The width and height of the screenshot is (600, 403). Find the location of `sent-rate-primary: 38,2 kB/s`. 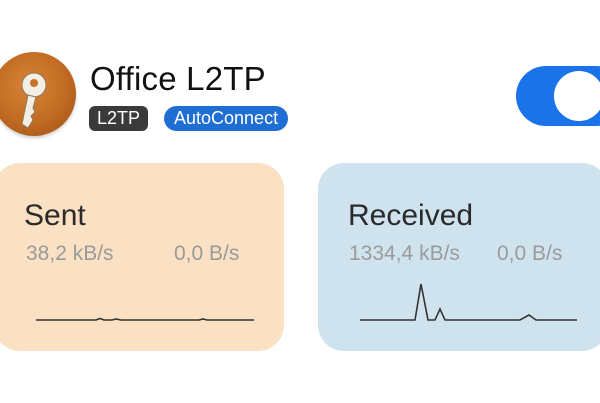

sent-rate-primary: 38,2 kB/s is located at coordinates (70, 253).